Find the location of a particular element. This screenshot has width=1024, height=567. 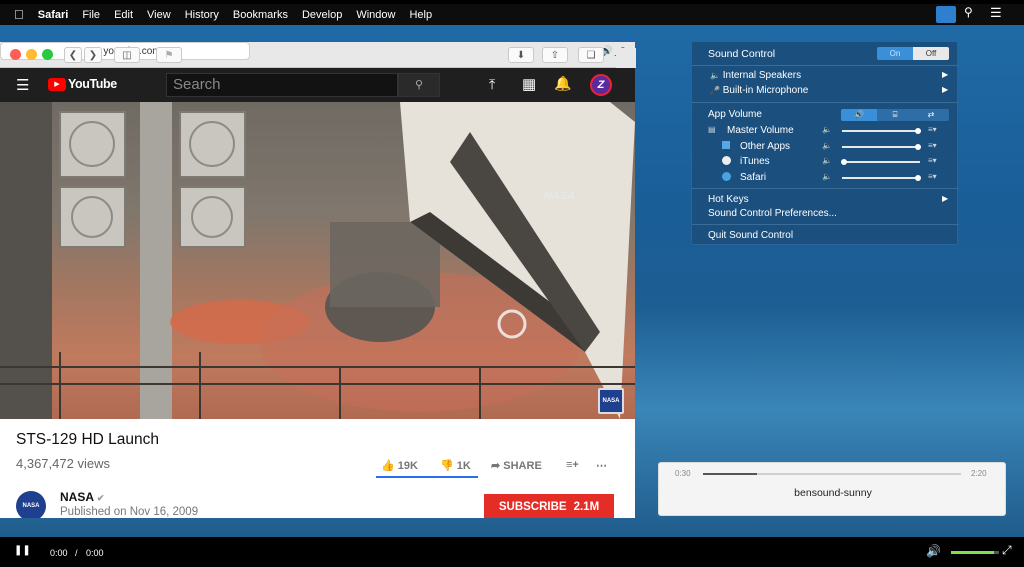

dislike-button: 👎 1K is located at coordinates (455, 465).